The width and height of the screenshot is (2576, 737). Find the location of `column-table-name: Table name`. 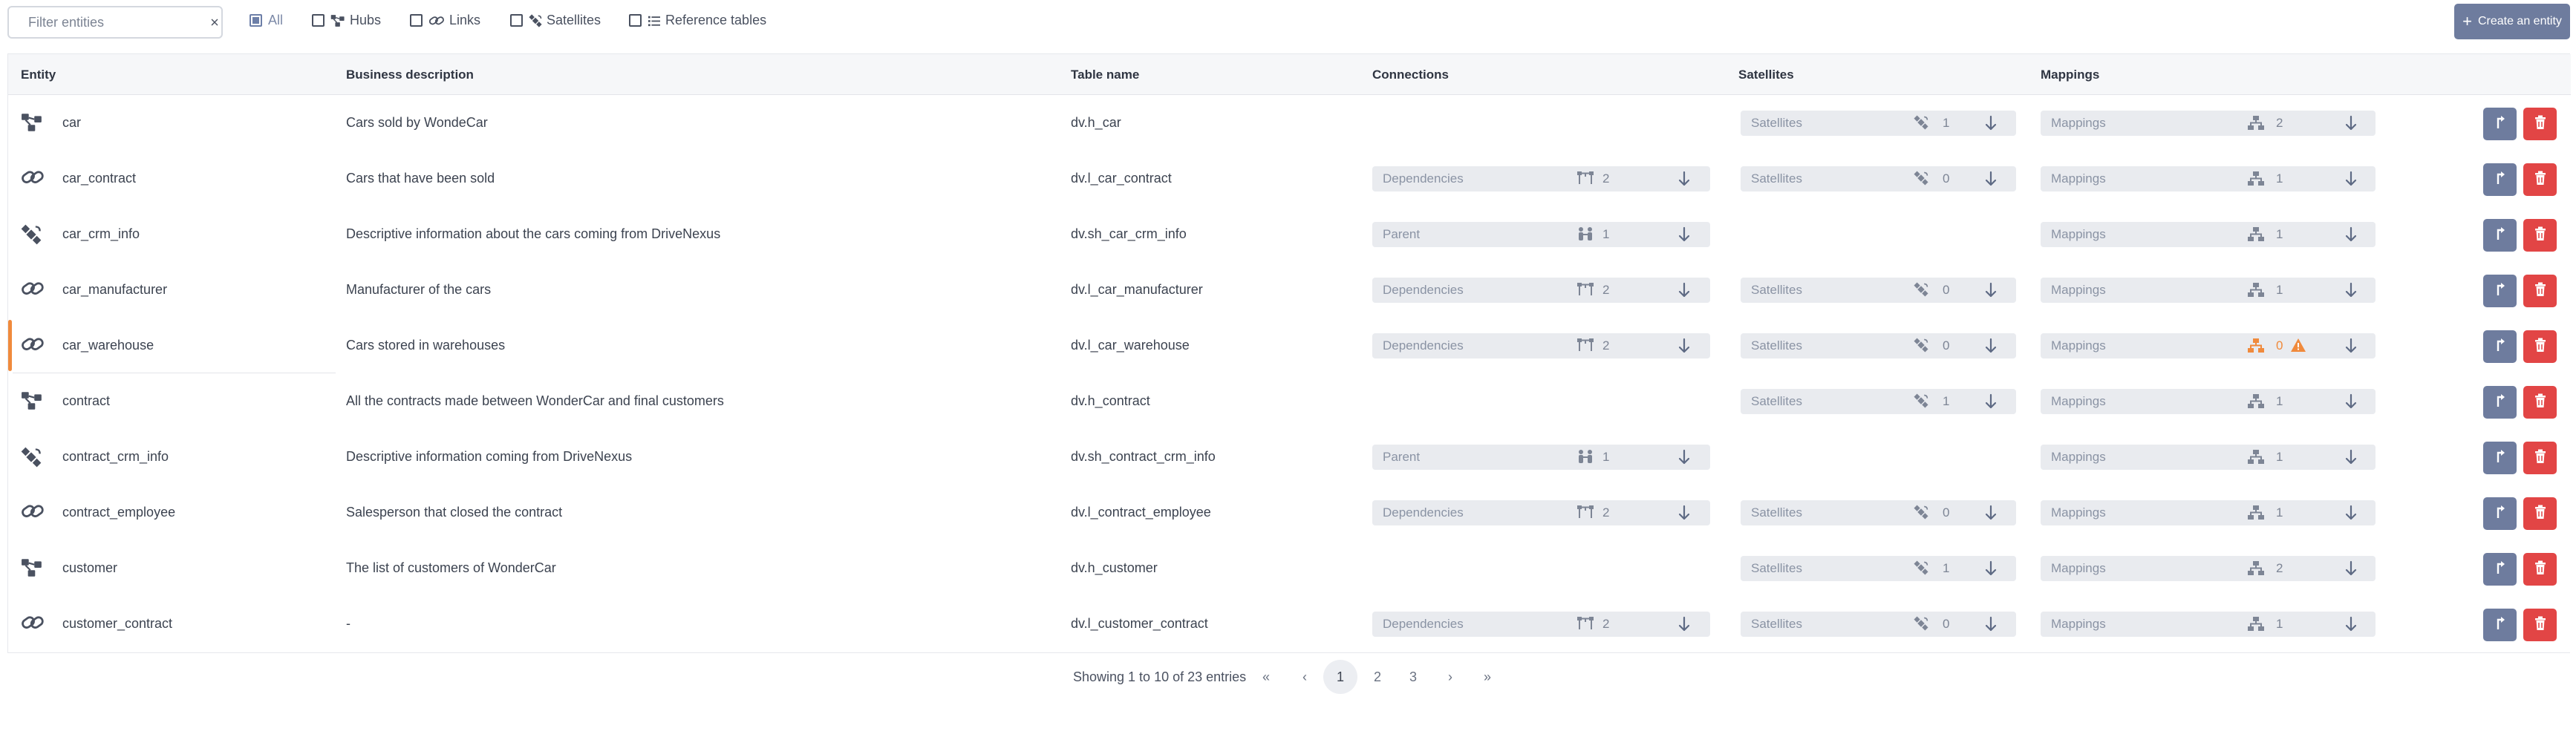

column-table-name: Table name is located at coordinates (1105, 74).